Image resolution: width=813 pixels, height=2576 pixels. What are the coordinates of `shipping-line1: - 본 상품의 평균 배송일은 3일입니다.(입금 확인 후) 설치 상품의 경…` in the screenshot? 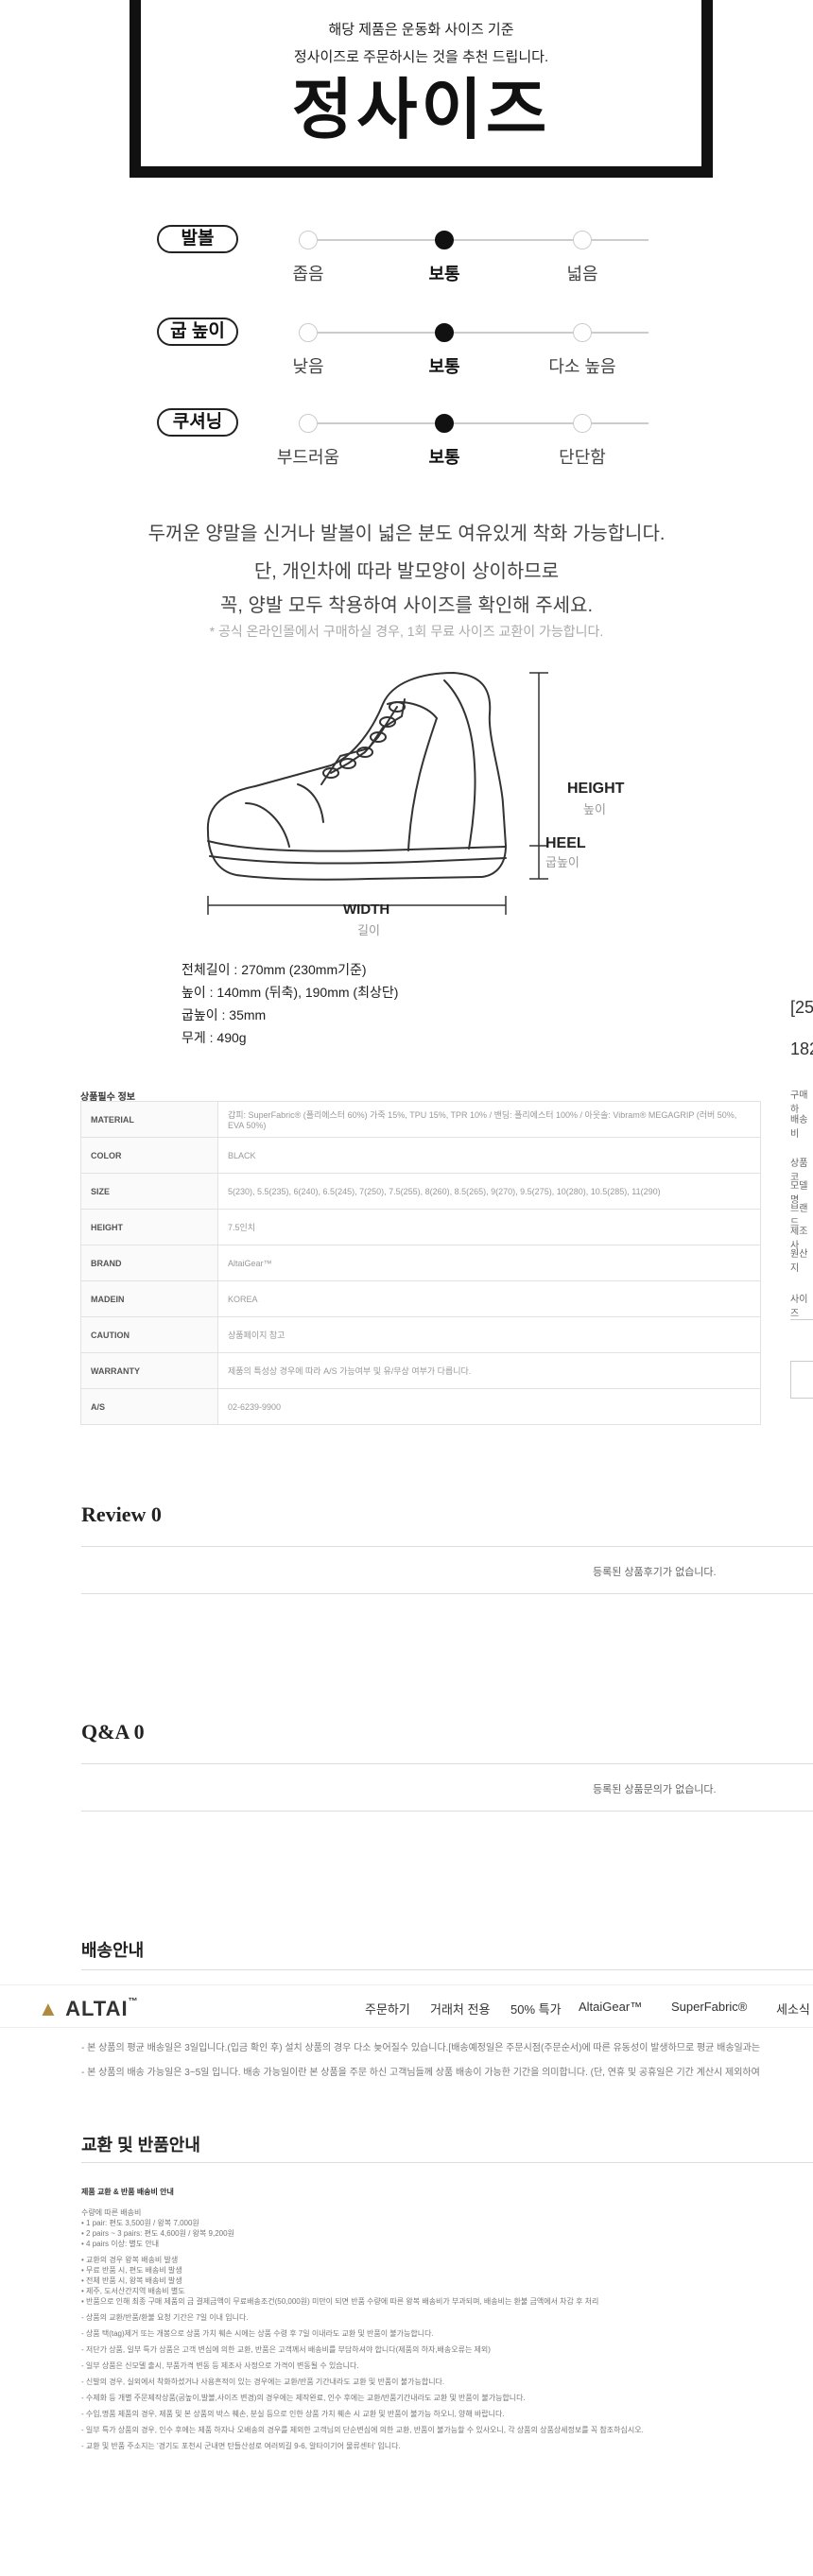 It's located at (421, 2048).